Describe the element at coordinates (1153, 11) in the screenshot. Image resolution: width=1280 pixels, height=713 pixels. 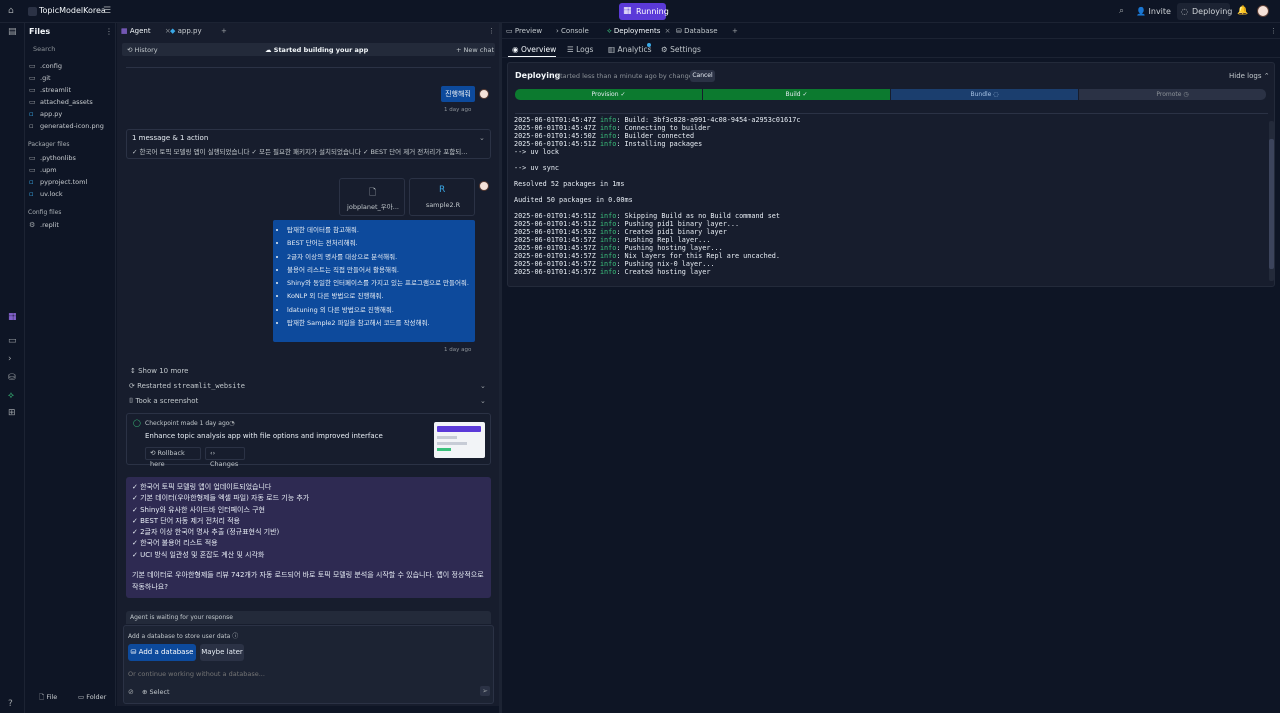
I see `invite-button: 👤 Invite` at that location.